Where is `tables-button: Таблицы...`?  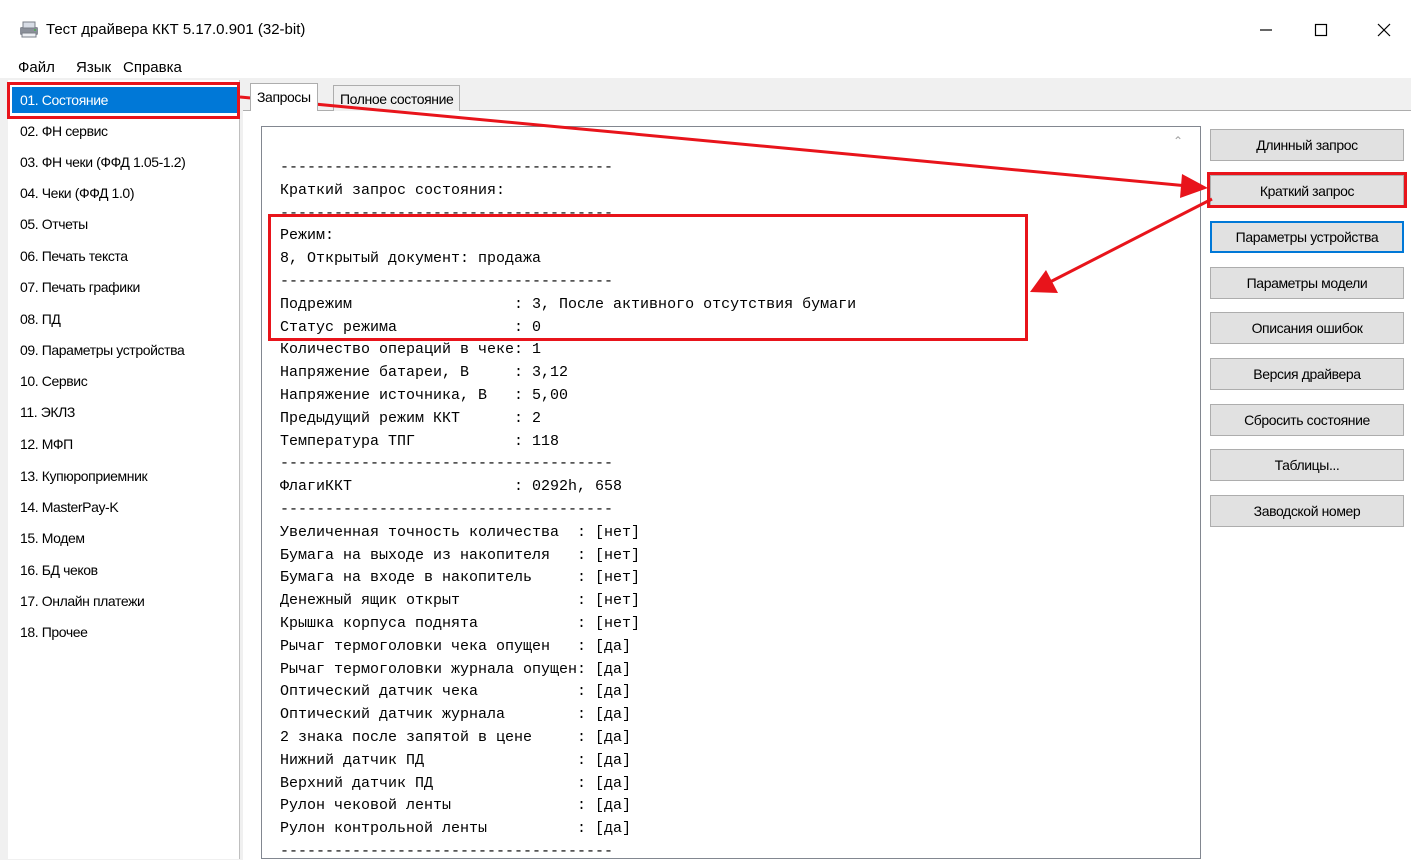
tables-button: Таблицы... is located at coordinates (1307, 465).